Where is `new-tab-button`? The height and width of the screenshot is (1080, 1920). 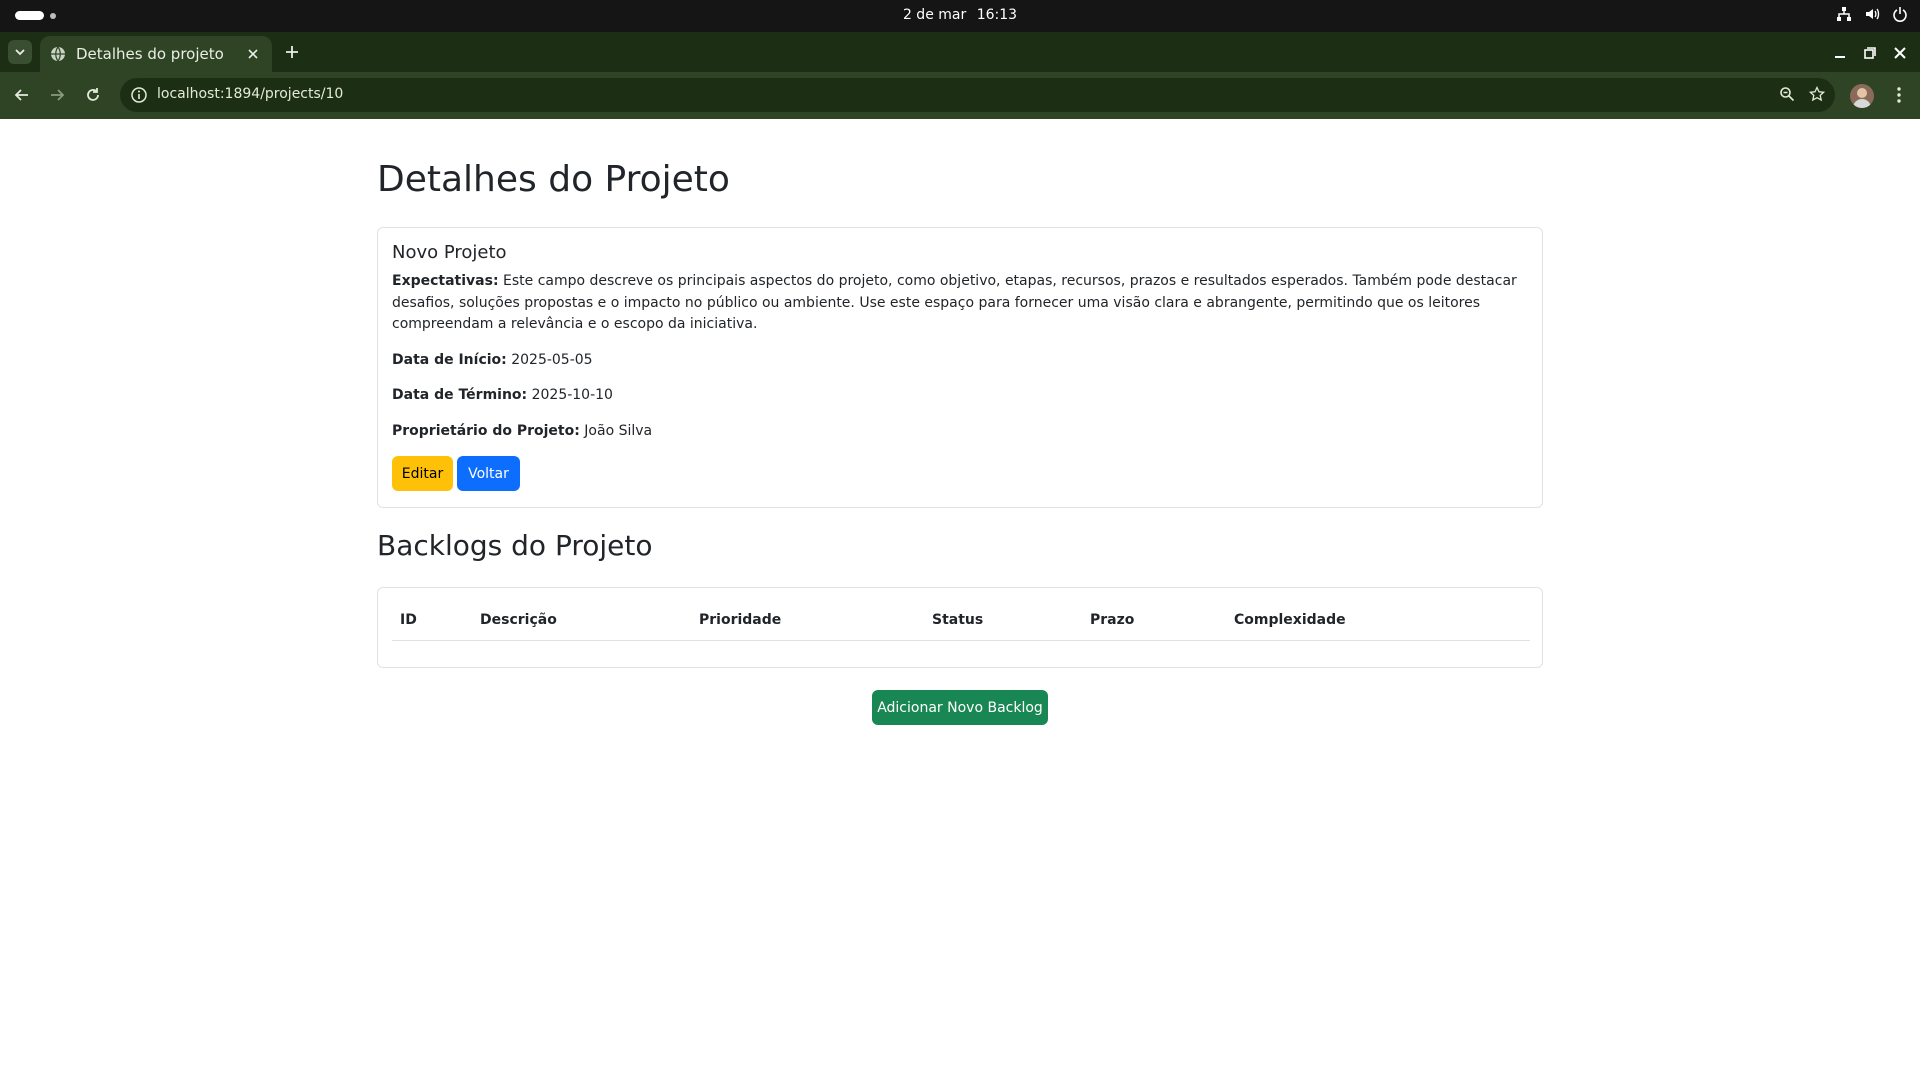
new-tab-button is located at coordinates (292, 52).